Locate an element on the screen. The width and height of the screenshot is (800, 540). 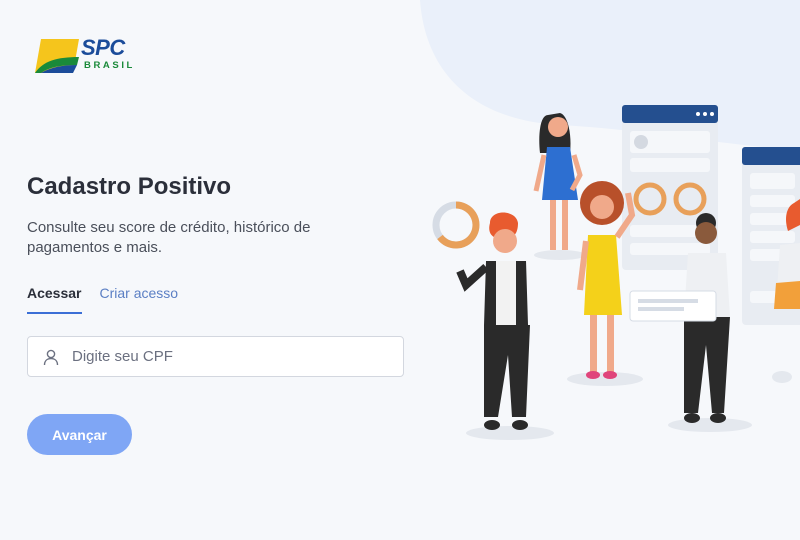
logo-mark-icon is located at coordinates (57, 56).